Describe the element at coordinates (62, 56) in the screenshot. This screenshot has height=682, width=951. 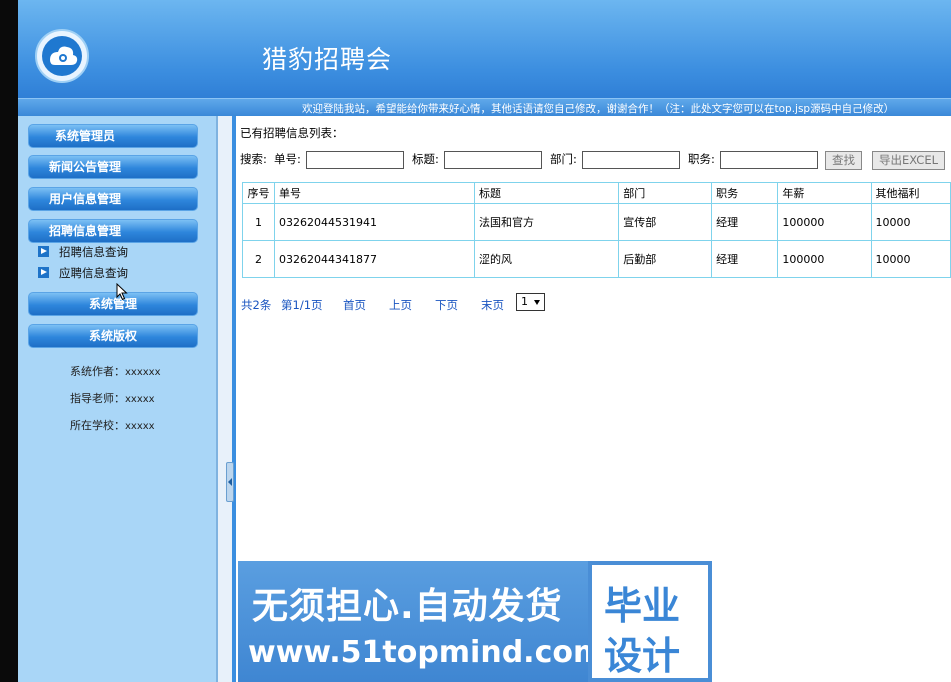
I see `cloud-logo-icon` at that location.